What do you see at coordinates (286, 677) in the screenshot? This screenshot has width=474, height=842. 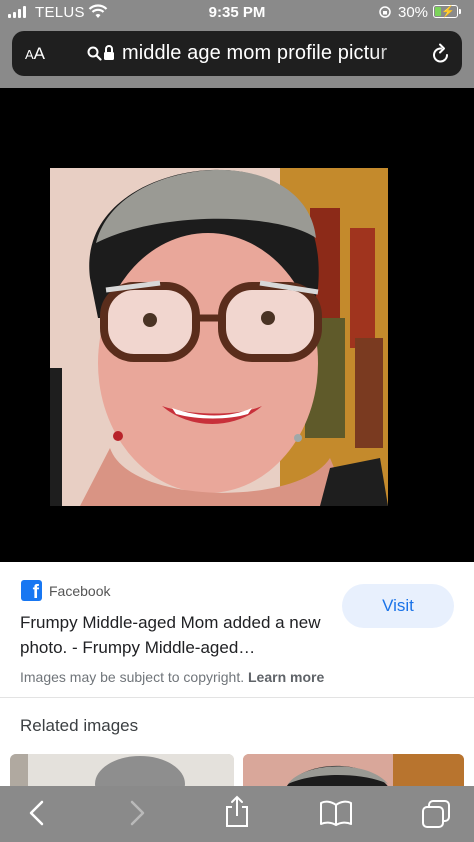 I see `learn-more-link: Learn more` at bounding box center [286, 677].